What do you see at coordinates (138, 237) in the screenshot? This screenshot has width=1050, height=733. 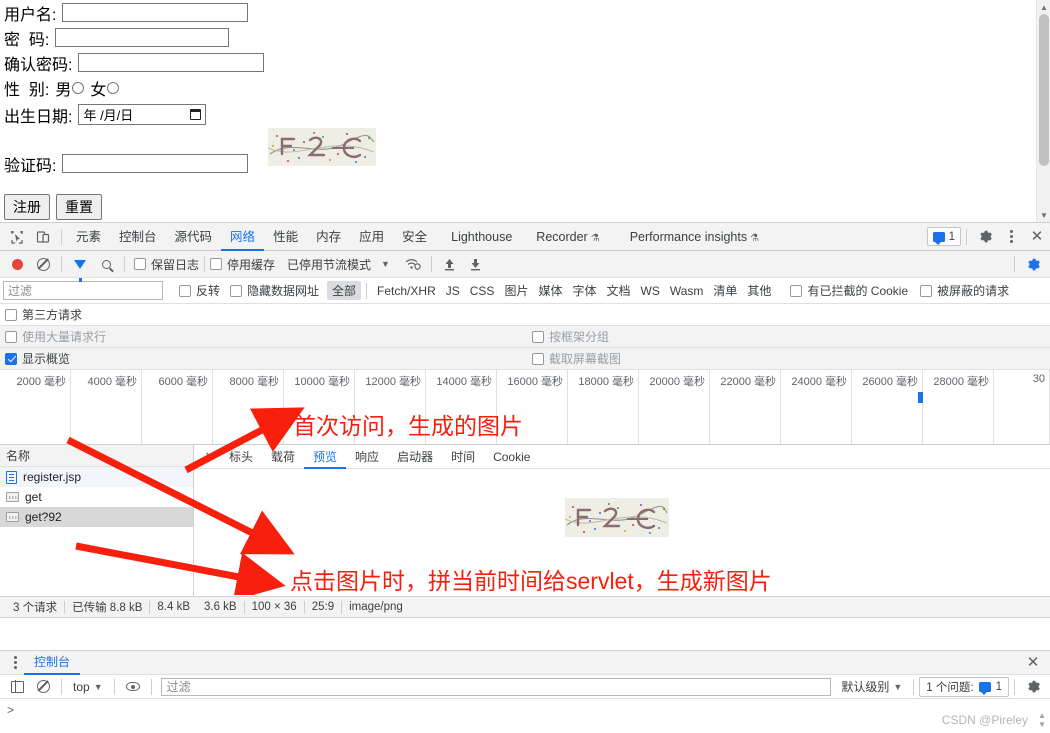 I see `tab-console: 控制台` at bounding box center [138, 237].